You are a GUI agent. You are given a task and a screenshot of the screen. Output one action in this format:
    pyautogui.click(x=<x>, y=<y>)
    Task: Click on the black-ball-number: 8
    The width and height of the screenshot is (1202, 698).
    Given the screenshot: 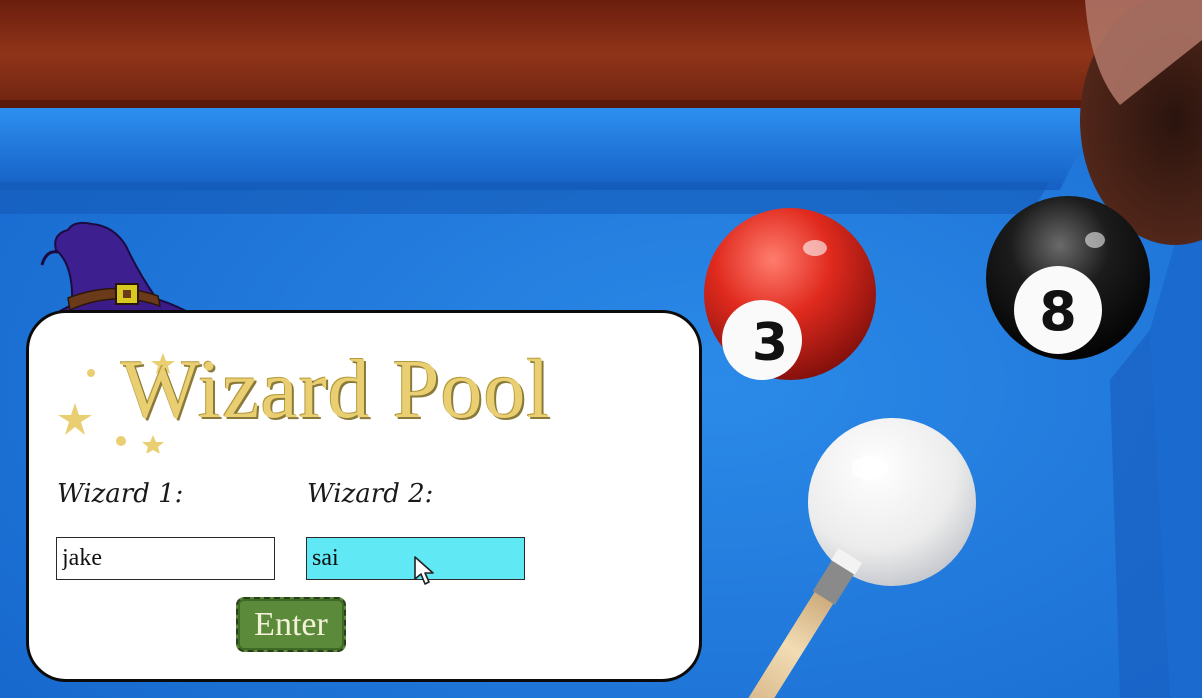 What is the action you would take?
    pyautogui.click(x=1058, y=311)
    